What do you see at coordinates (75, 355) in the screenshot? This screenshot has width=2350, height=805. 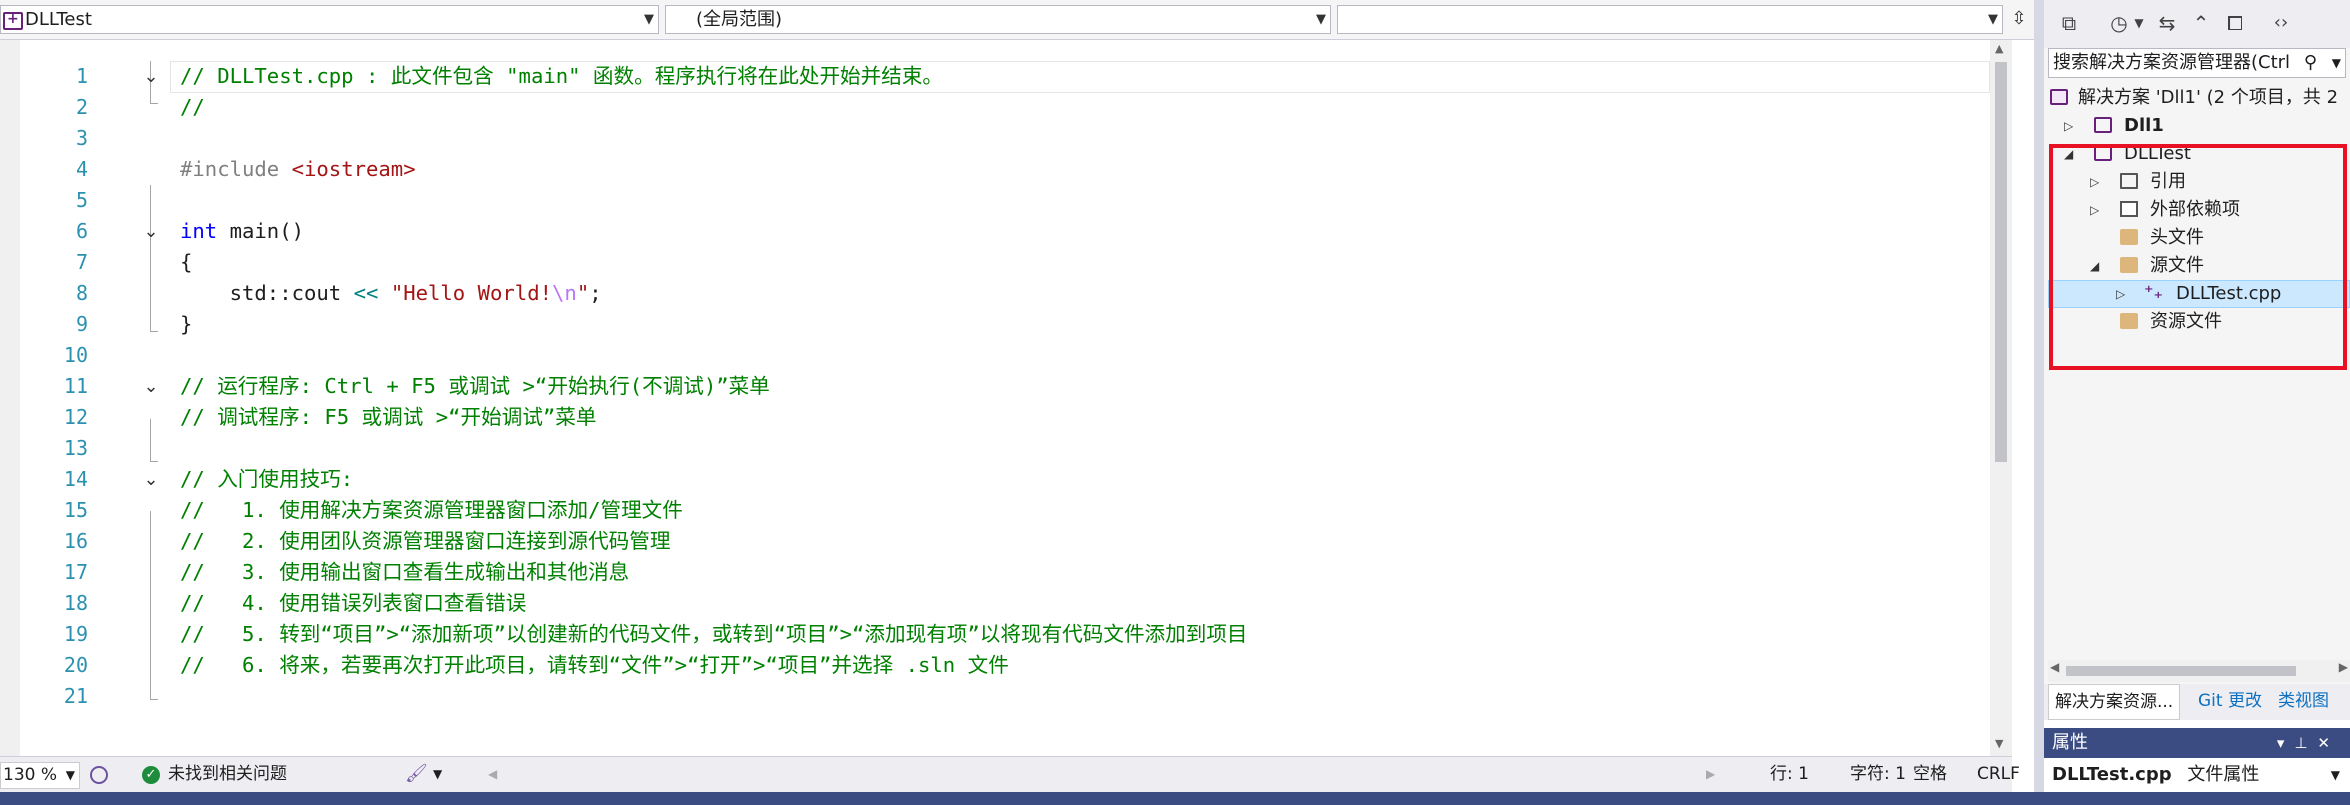 I see `line-number: 10` at bounding box center [75, 355].